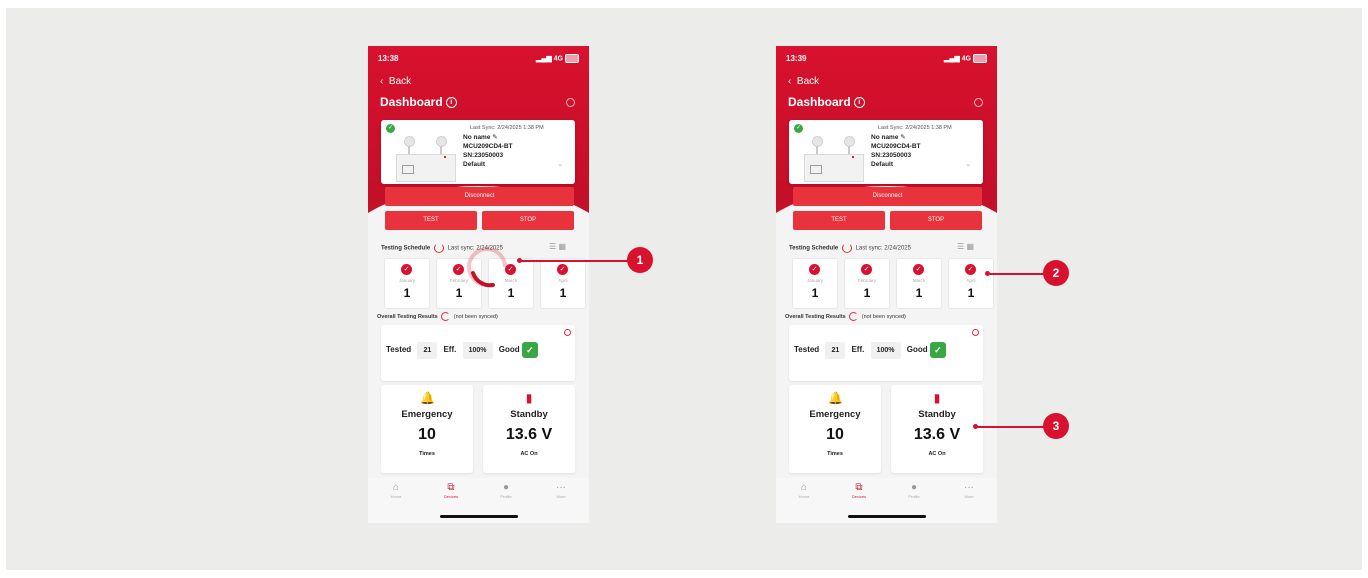 Image resolution: width=1368 pixels, height=578 pixels. What do you see at coordinates (804, 496) in the screenshot?
I see `tab-label: Home` at bounding box center [804, 496].